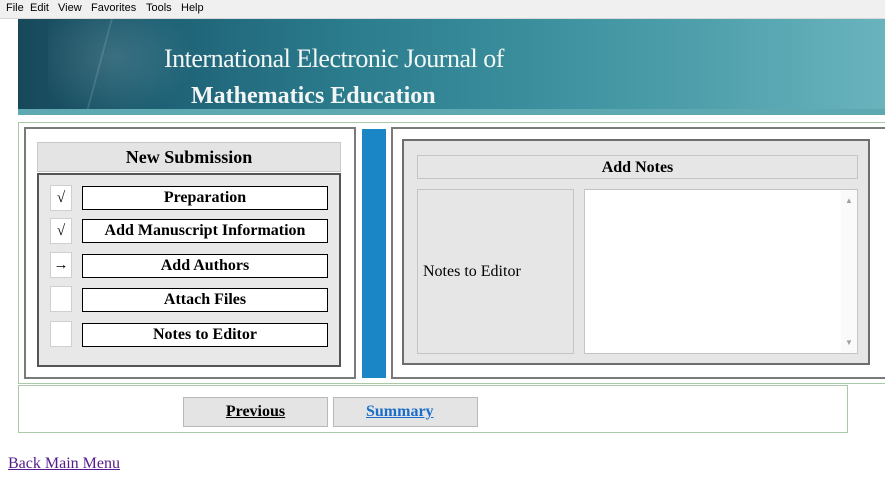 This screenshot has width=885, height=482. What do you see at coordinates (113, 8) in the screenshot?
I see `menu-favorites: Favorites` at bounding box center [113, 8].